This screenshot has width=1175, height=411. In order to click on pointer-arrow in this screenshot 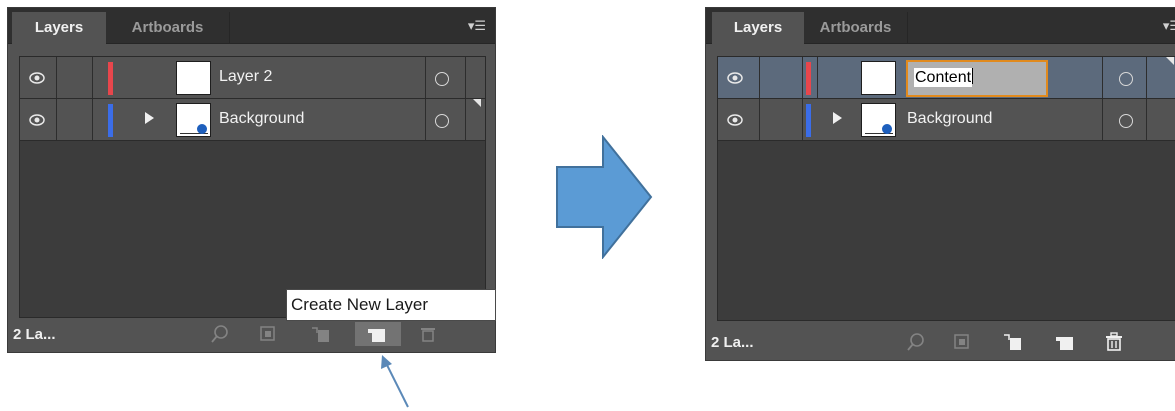, I will do `click(395, 381)`.